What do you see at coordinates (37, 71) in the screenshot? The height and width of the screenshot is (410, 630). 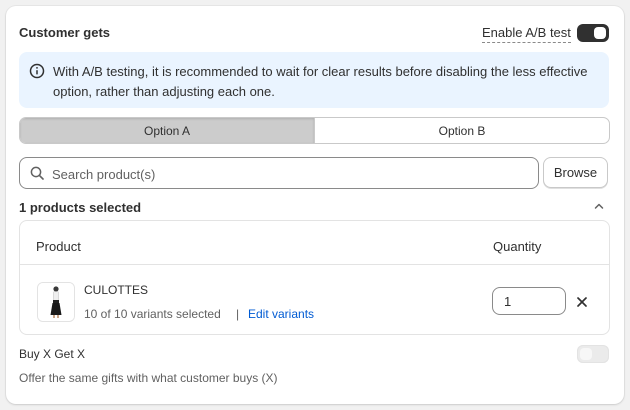 I see `info-icon` at bounding box center [37, 71].